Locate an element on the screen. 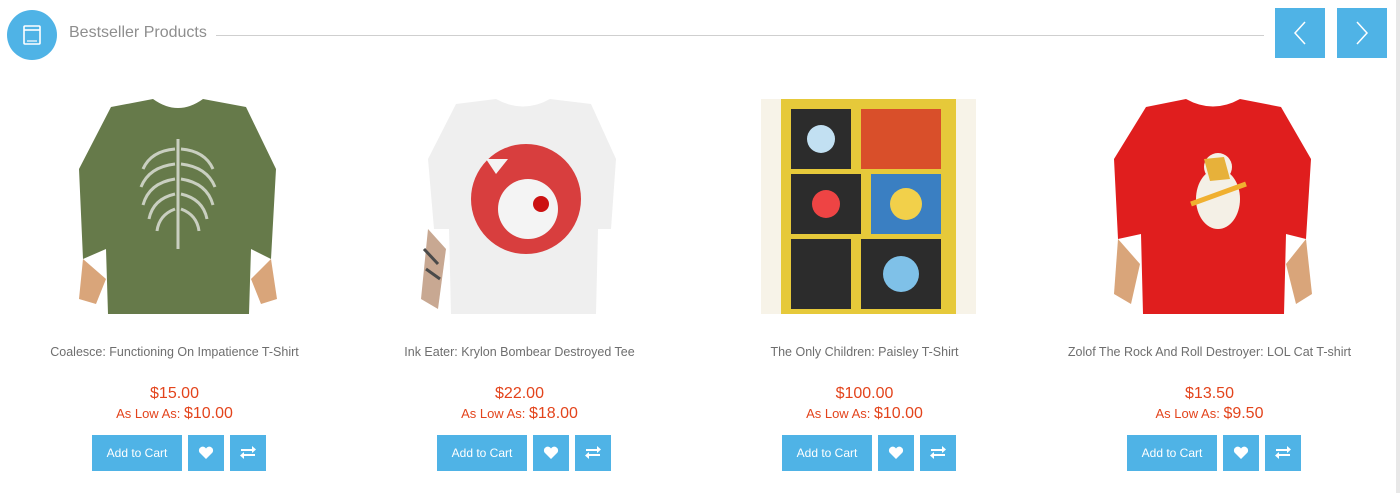 This screenshot has height=493, width=1400. carousel-next-button is located at coordinates (1362, 33).